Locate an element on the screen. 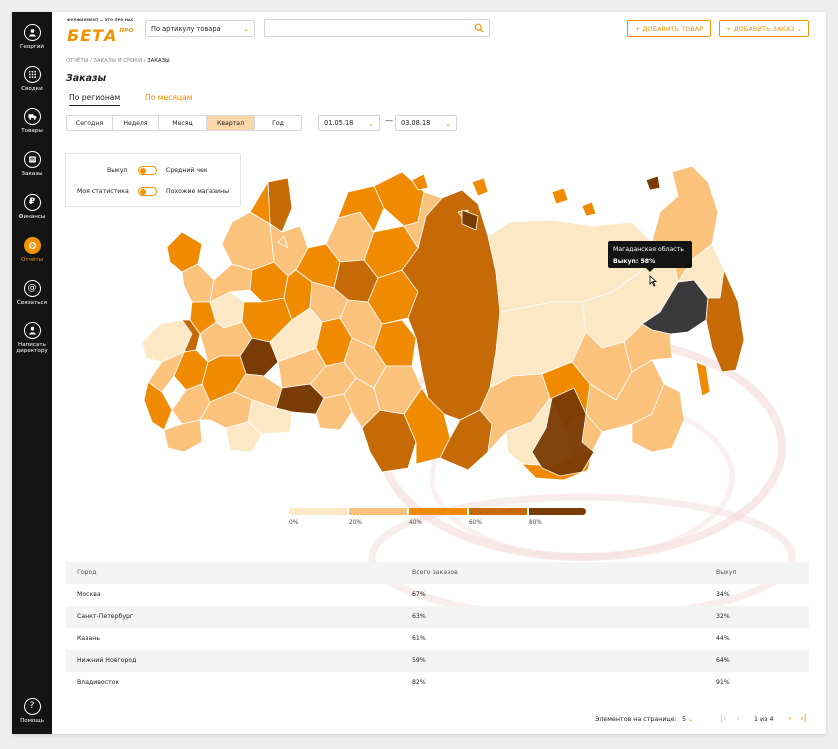 This screenshot has height=749, width=838. ruble-icon: ₽ is located at coordinates (32, 202).